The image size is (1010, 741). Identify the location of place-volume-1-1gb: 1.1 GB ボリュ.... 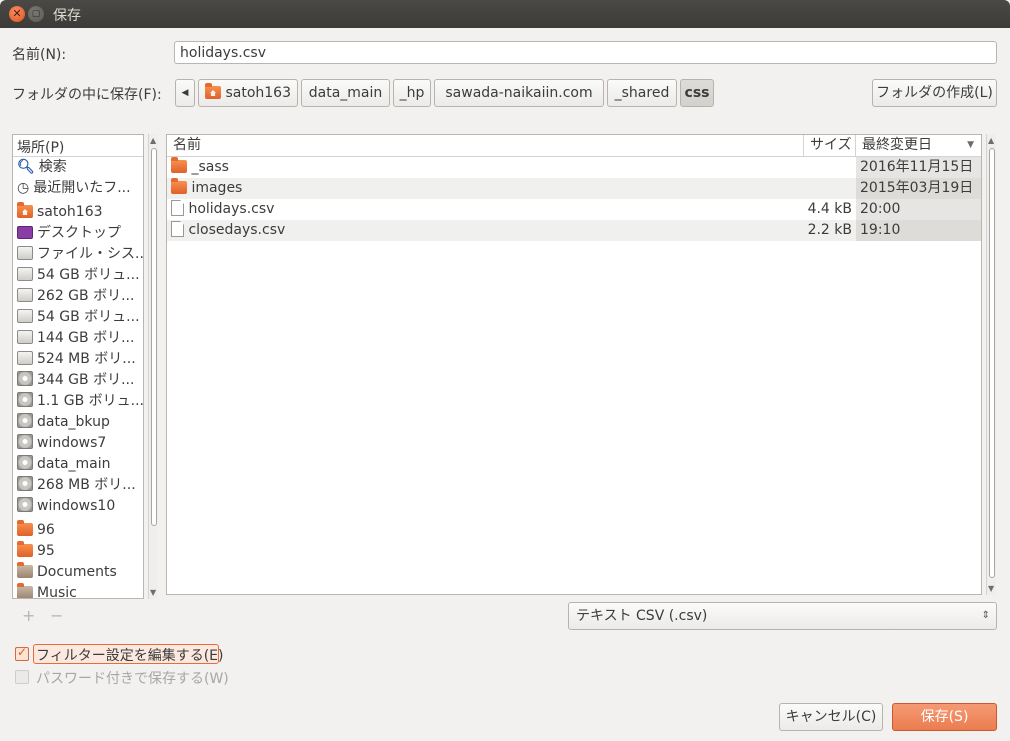
(78, 401).